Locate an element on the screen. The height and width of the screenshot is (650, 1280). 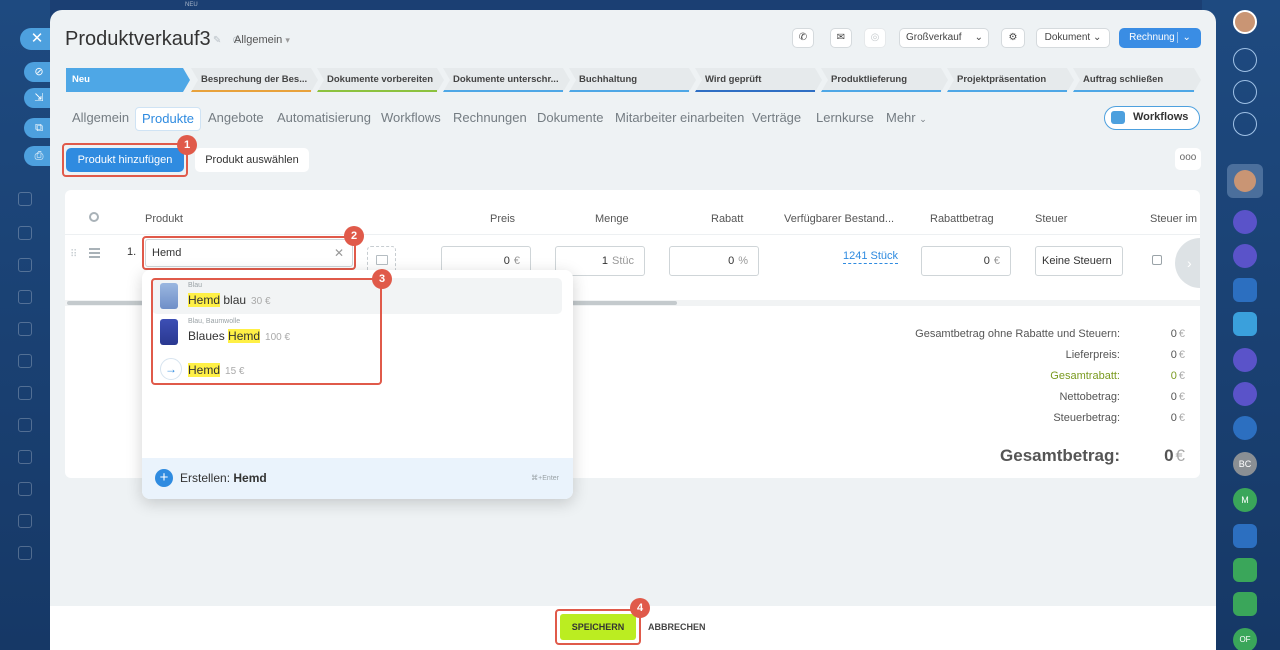
calendar-icon is located at coordinates (25, 199).